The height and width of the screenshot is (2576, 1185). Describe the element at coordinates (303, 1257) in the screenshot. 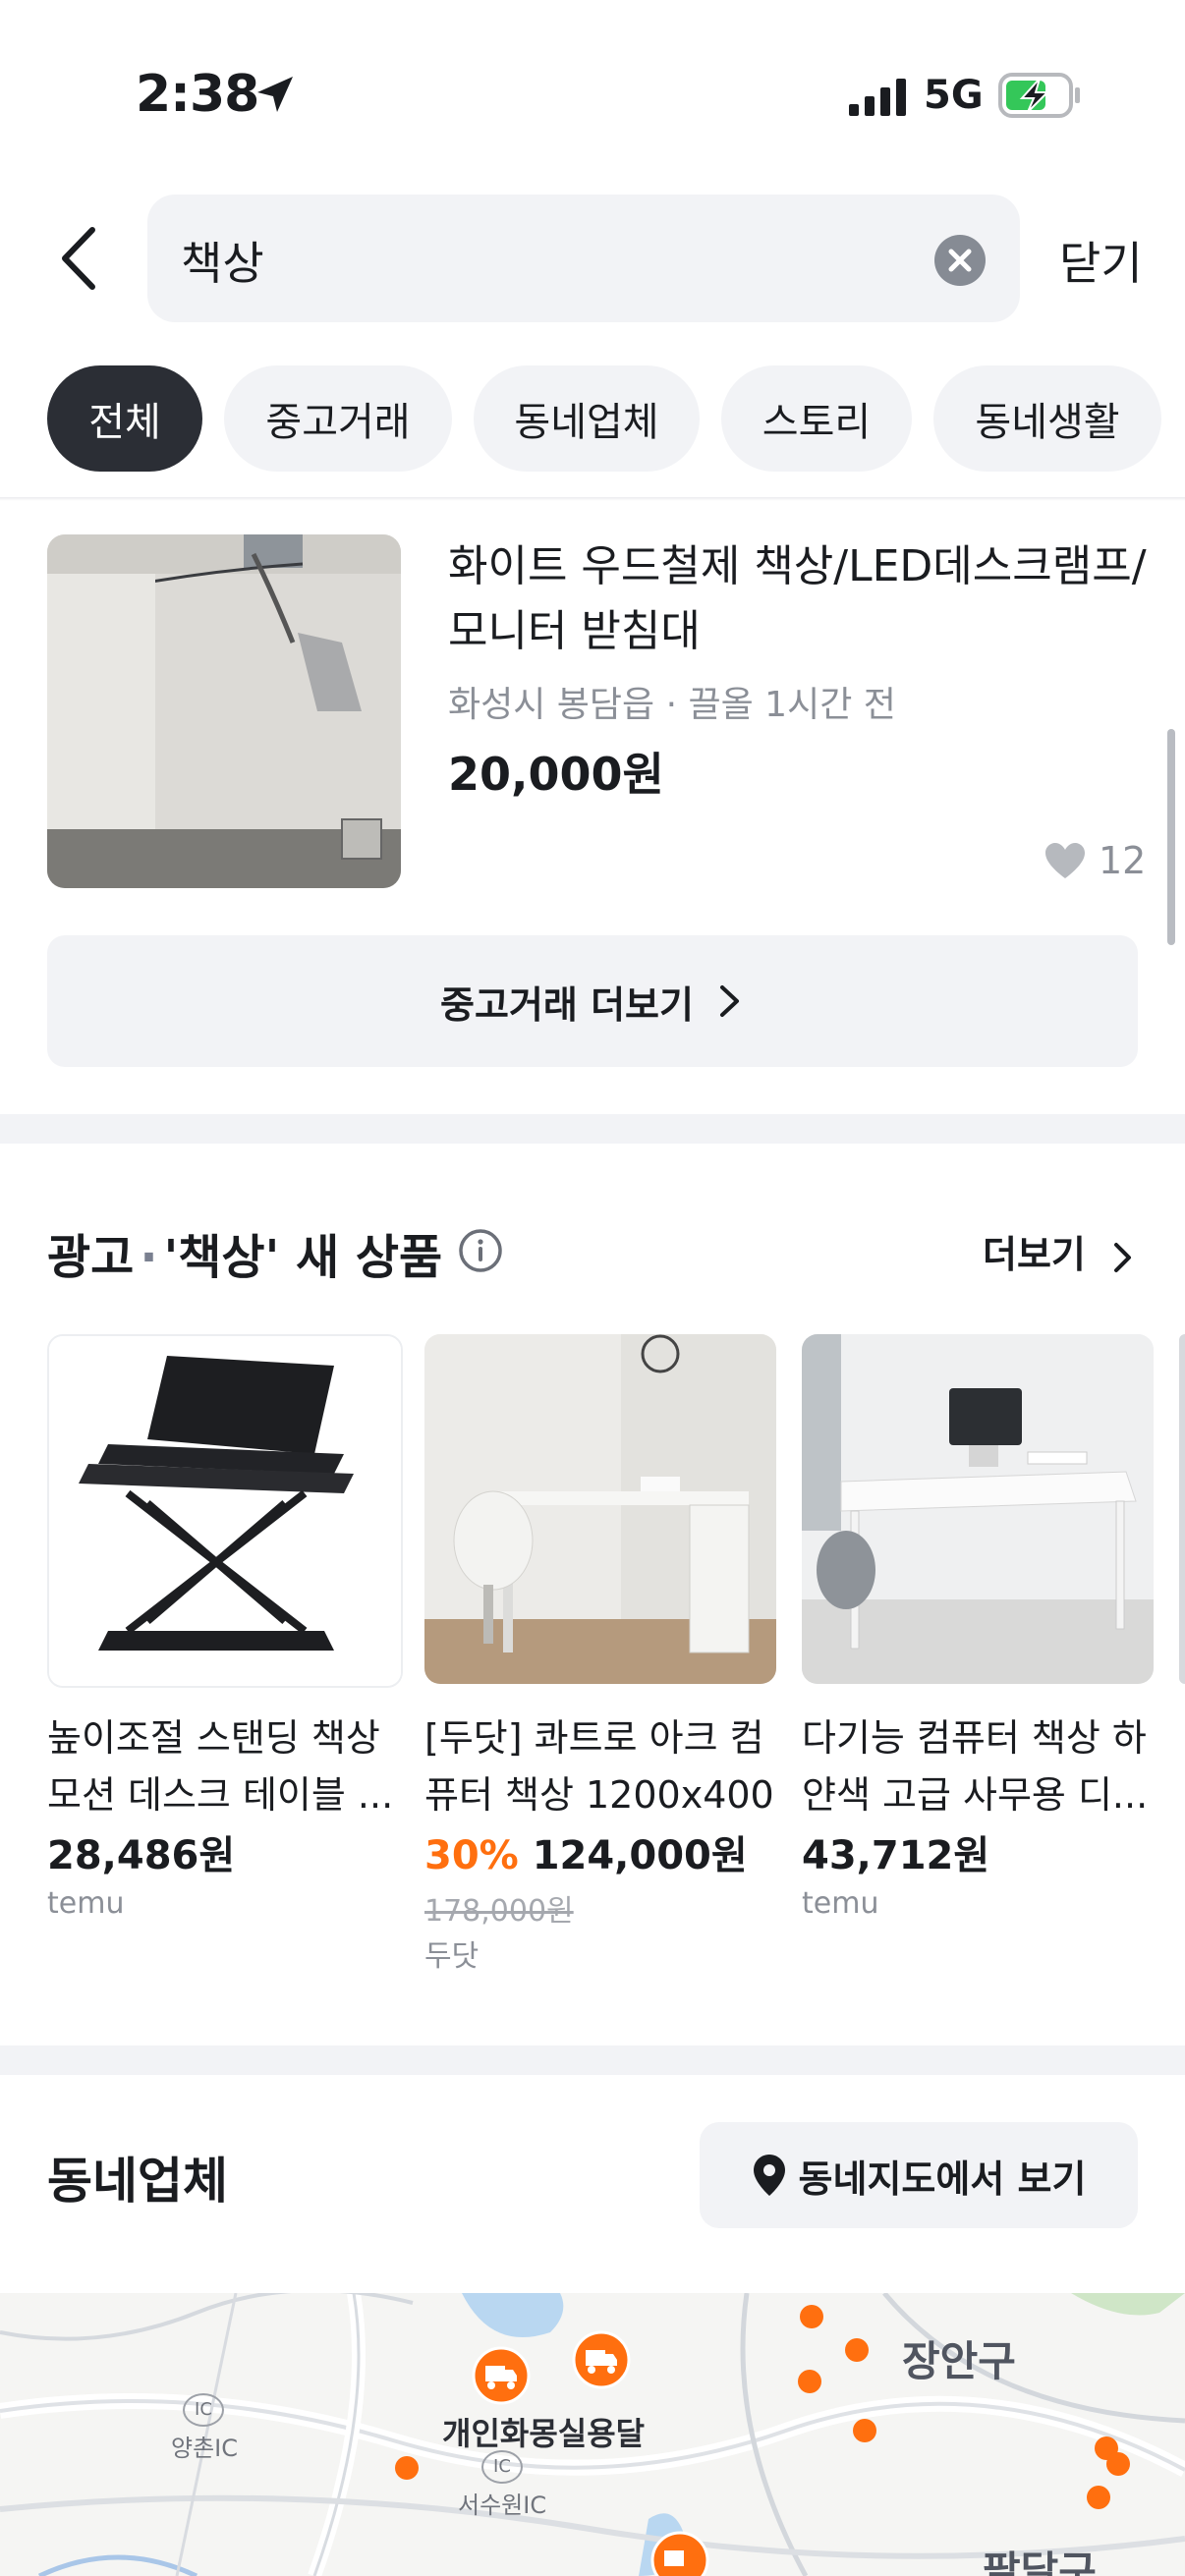

I see `ad-title-main: '책상' 새 상품` at that location.